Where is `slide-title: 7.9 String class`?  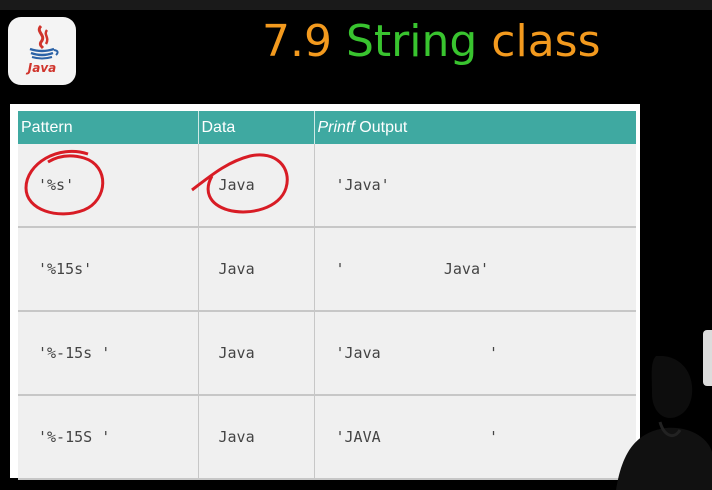
slide-title: 7.9 String class is located at coordinates (431, 42).